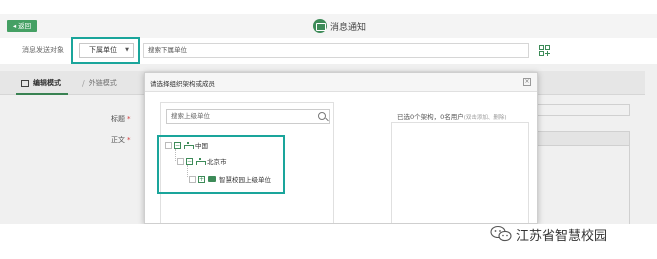 Image resolution: width=657 pixels, height=259 pixels. I want to click on target-type-value: 下属单位, so click(103, 50).